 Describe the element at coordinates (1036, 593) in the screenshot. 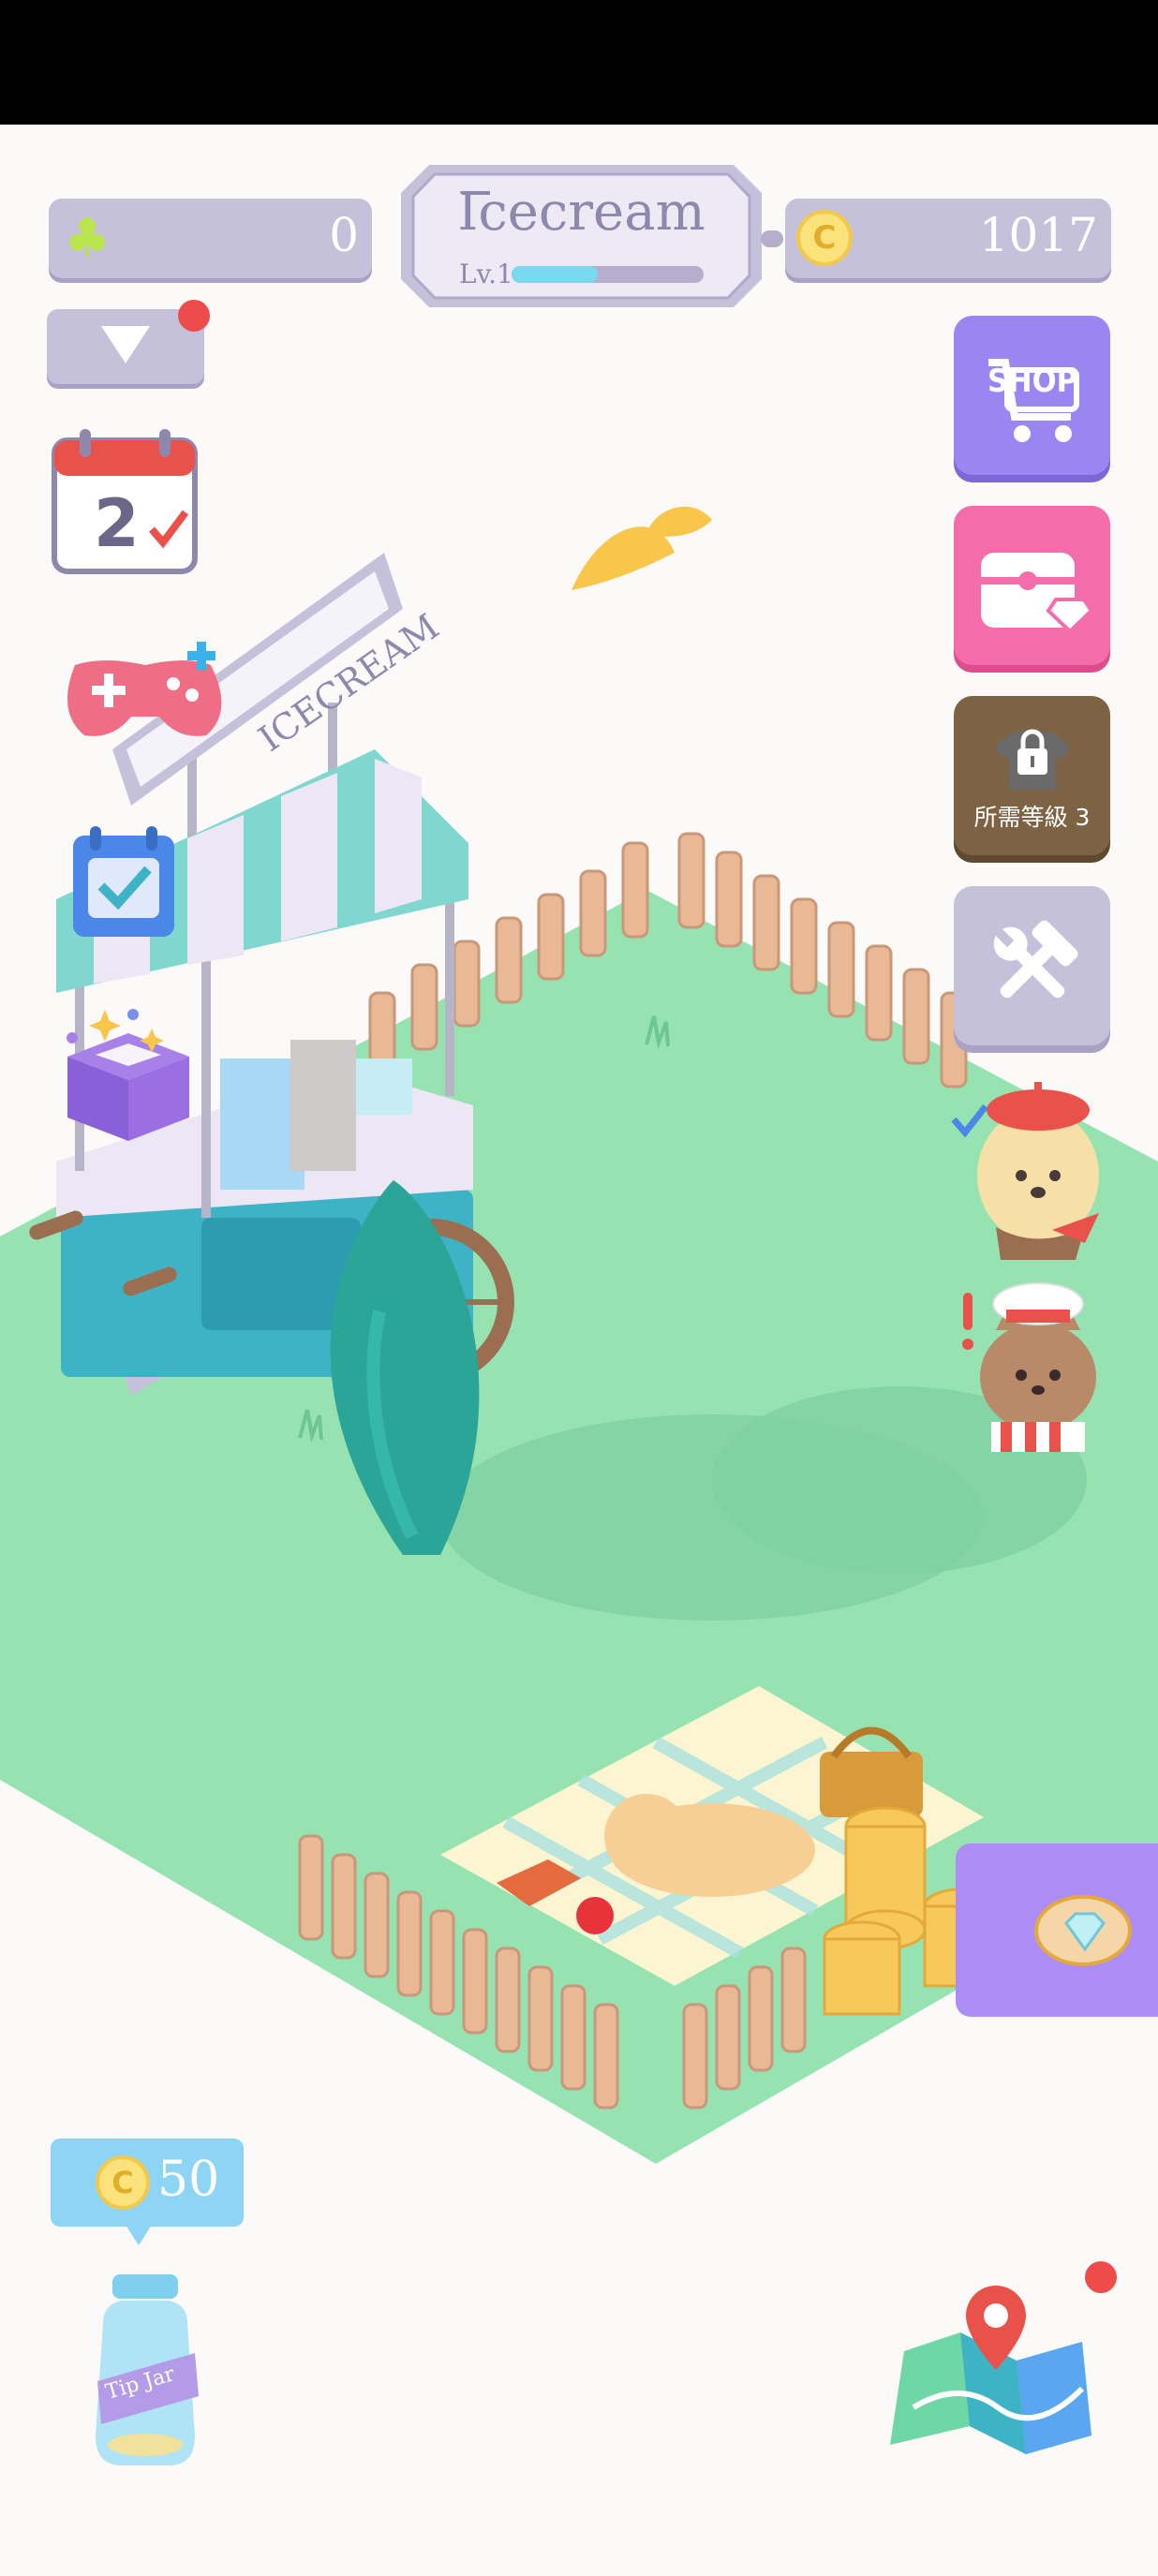

I see `treasure-chest-icon` at that location.